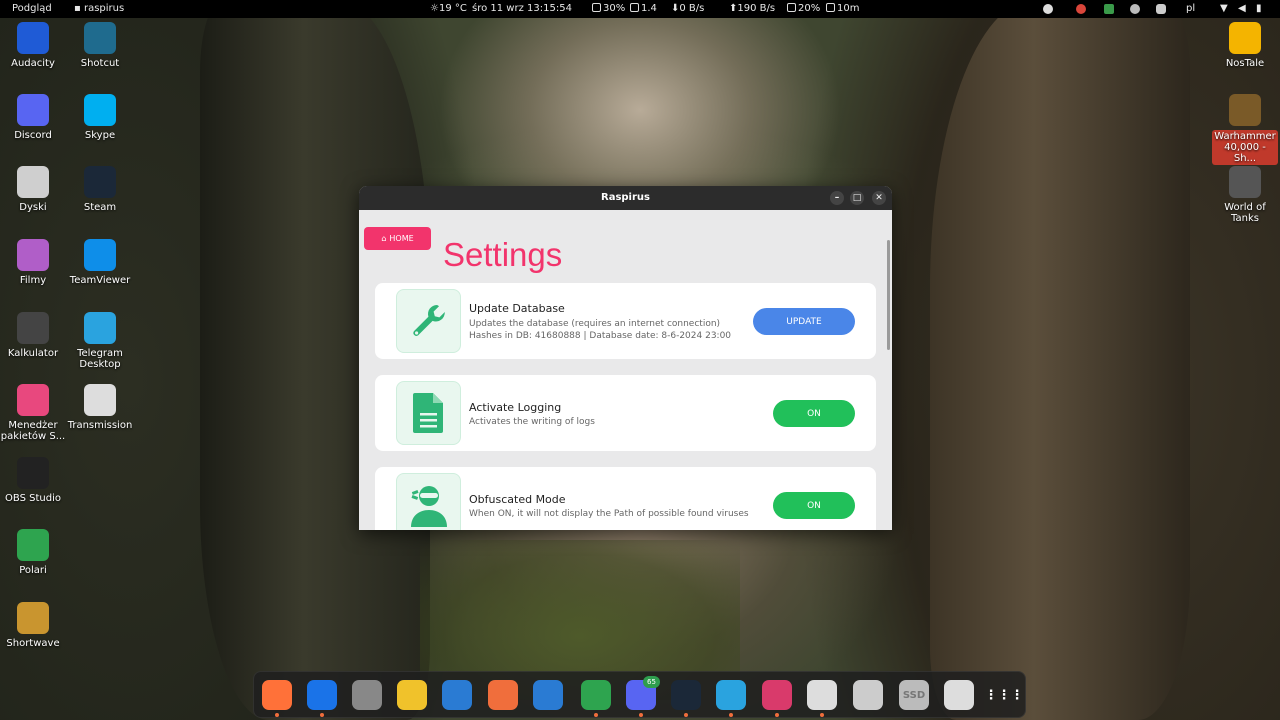 The height and width of the screenshot is (720, 1280). I want to click on discord-badge: 65, so click(651, 682).